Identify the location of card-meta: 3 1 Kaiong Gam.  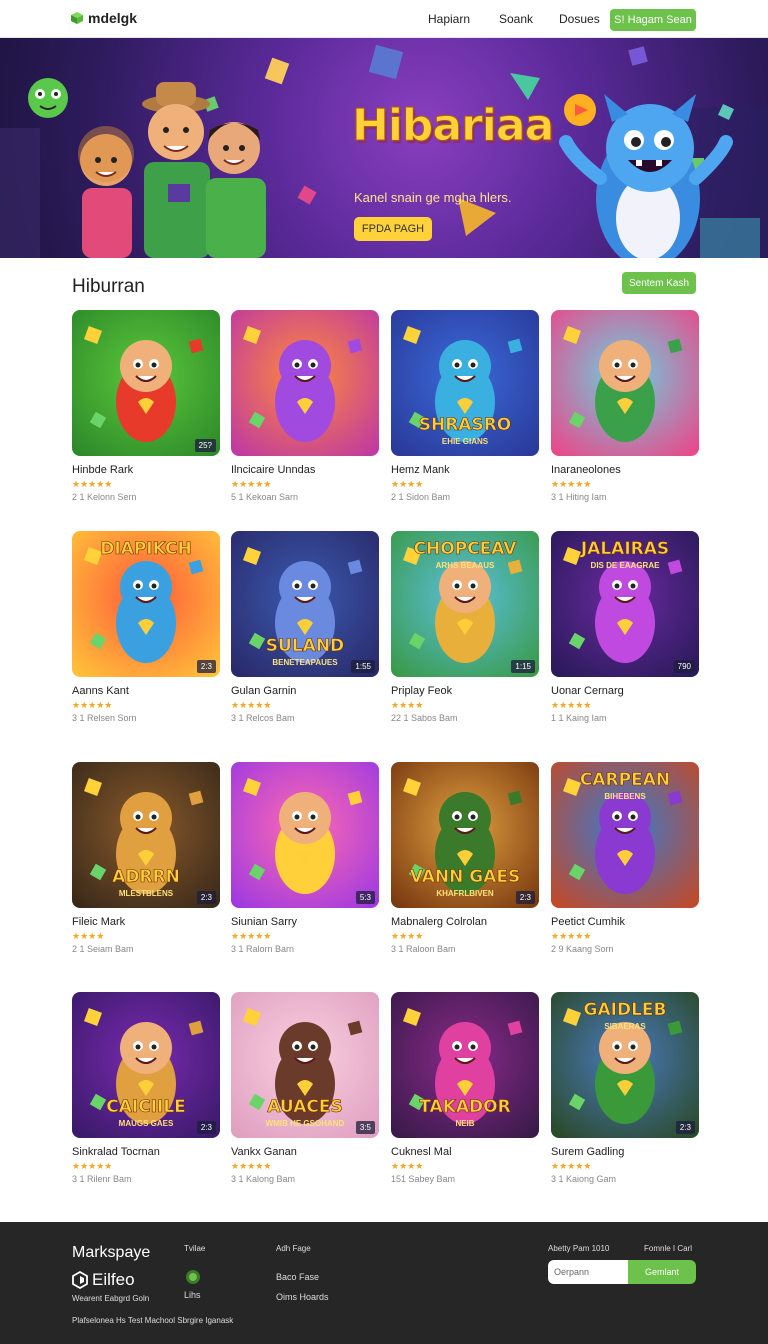
(584, 1179).